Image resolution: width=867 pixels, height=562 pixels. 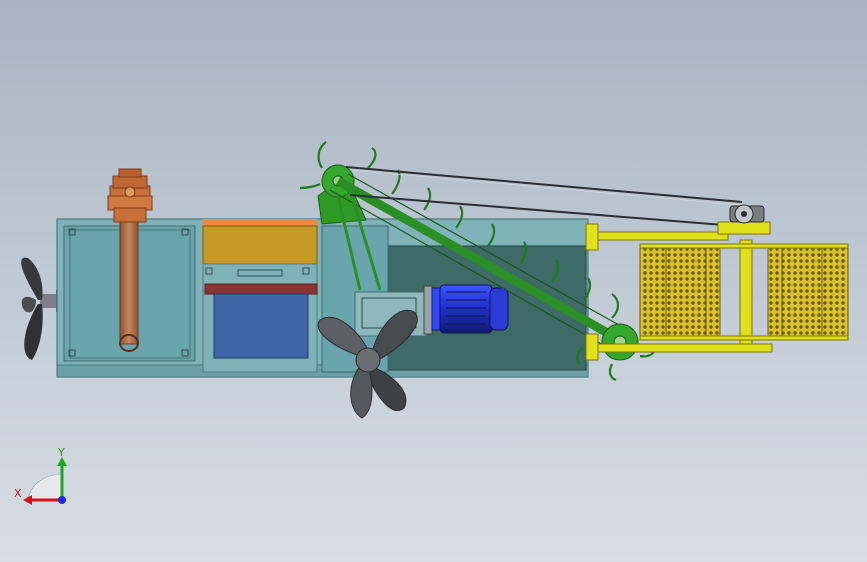 I want to click on z-axis-point, so click(x=62, y=500).